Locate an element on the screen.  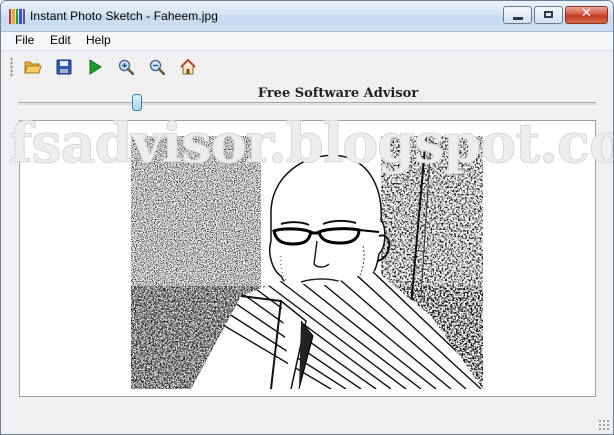
home-button is located at coordinates (188, 67).